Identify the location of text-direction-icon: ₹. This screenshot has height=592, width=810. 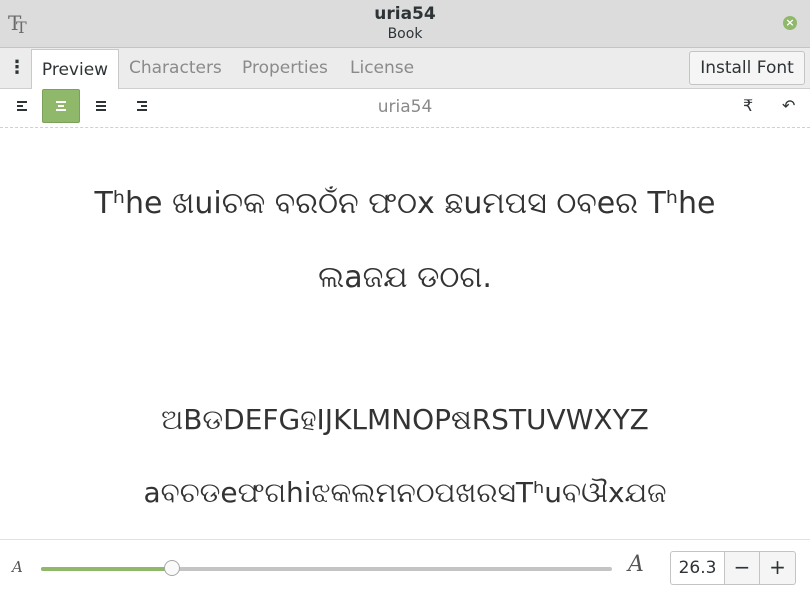
(748, 106).